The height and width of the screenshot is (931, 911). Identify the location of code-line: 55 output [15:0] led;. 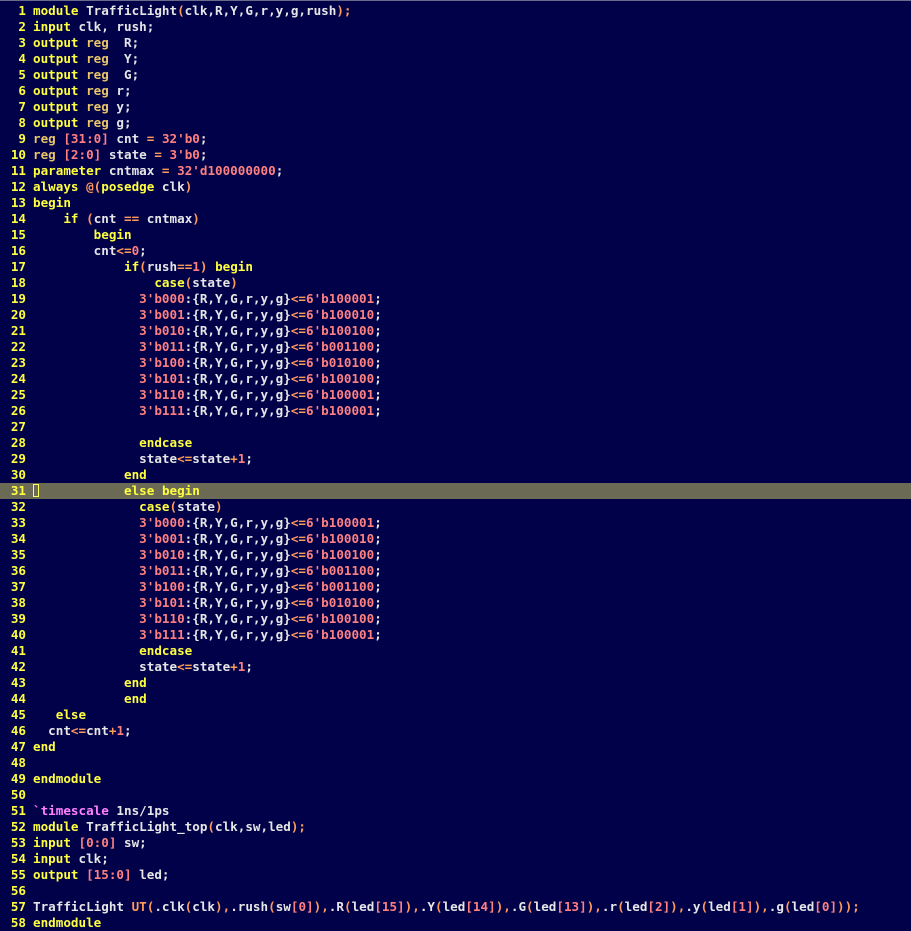
(455, 875).